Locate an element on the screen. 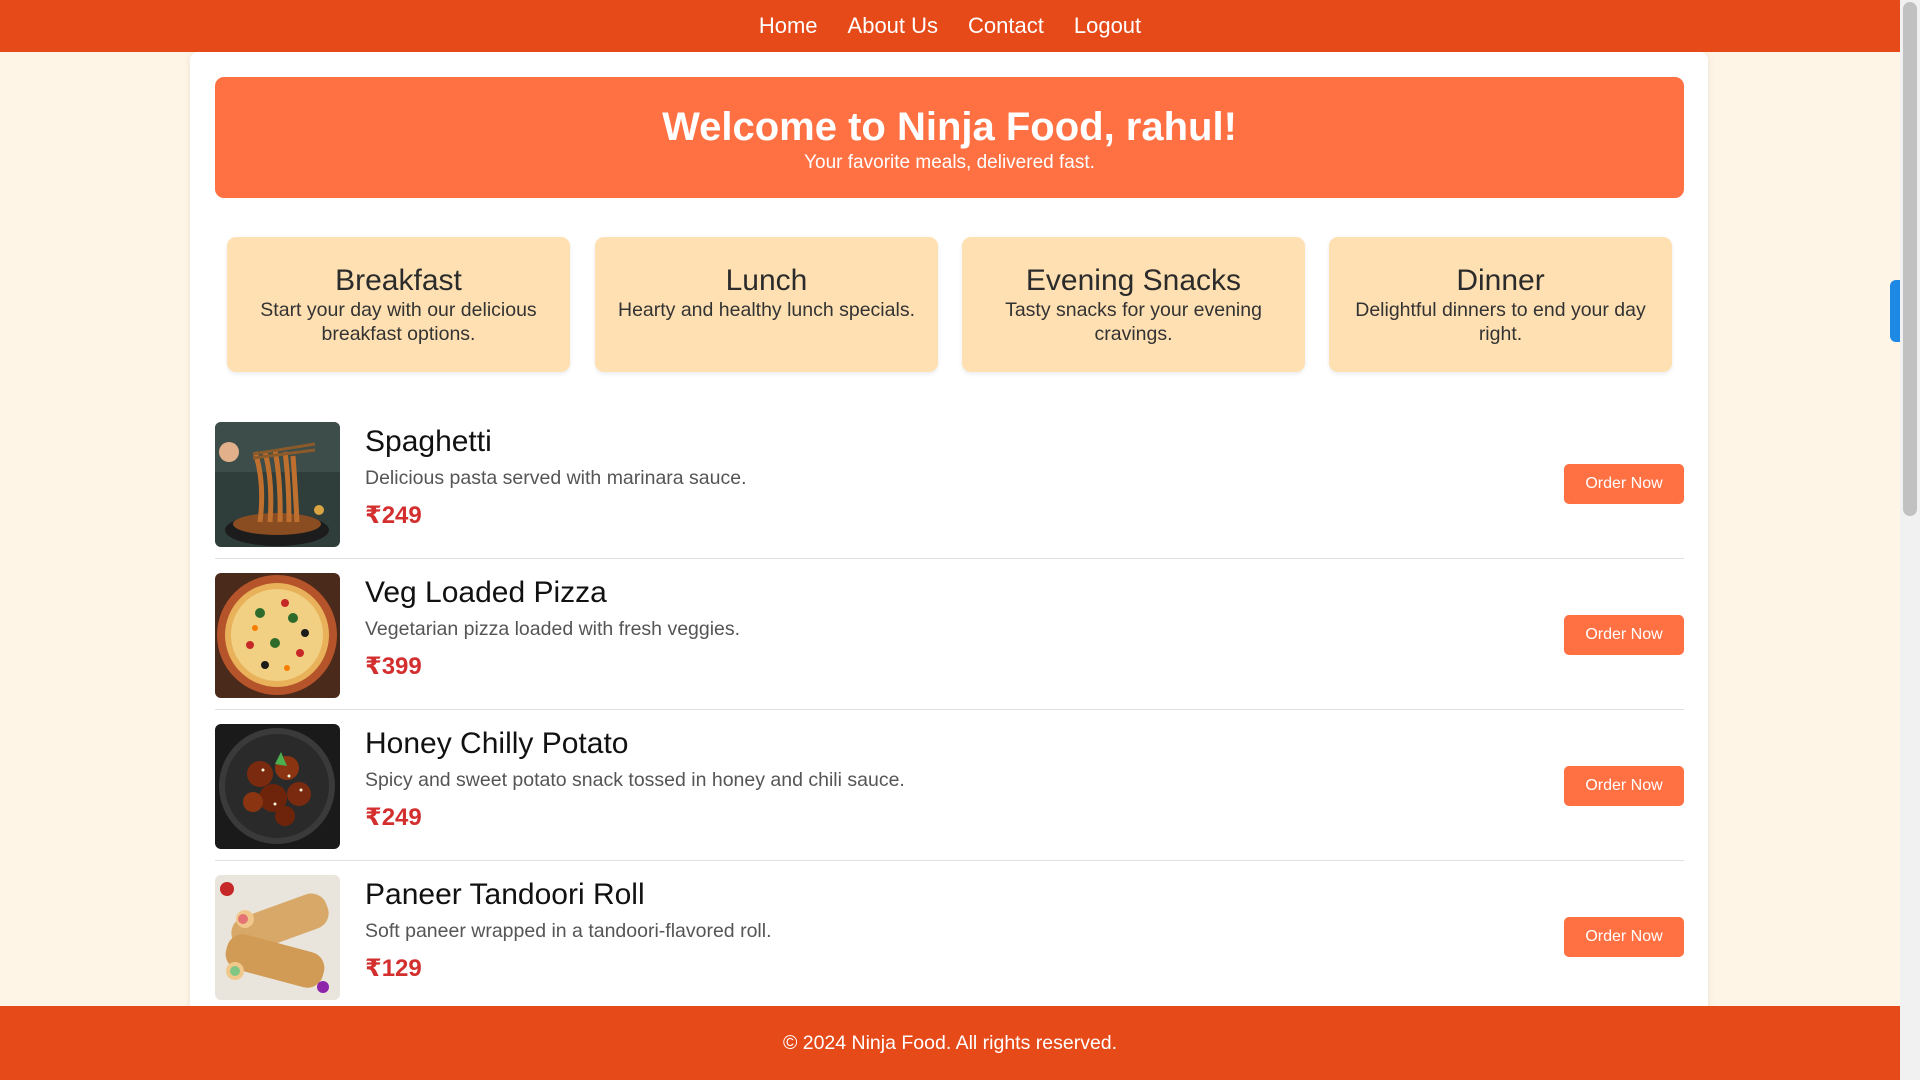 The image size is (1920, 1080). side-feedback-tab is located at coordinates (1895, 311).